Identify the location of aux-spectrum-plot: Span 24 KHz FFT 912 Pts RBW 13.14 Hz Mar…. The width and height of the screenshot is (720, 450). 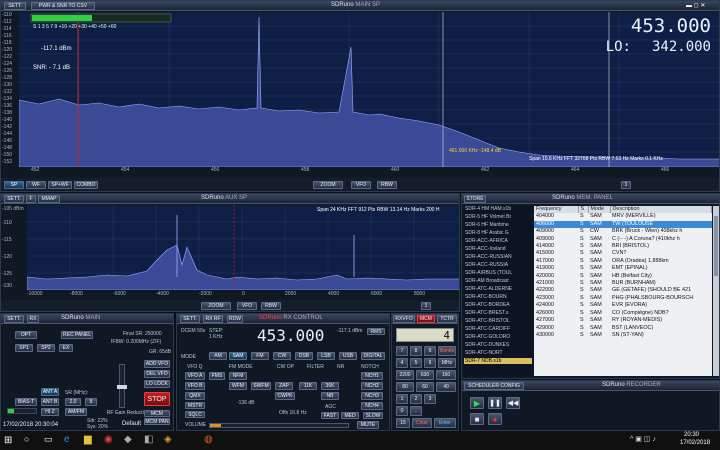
(243, 247).